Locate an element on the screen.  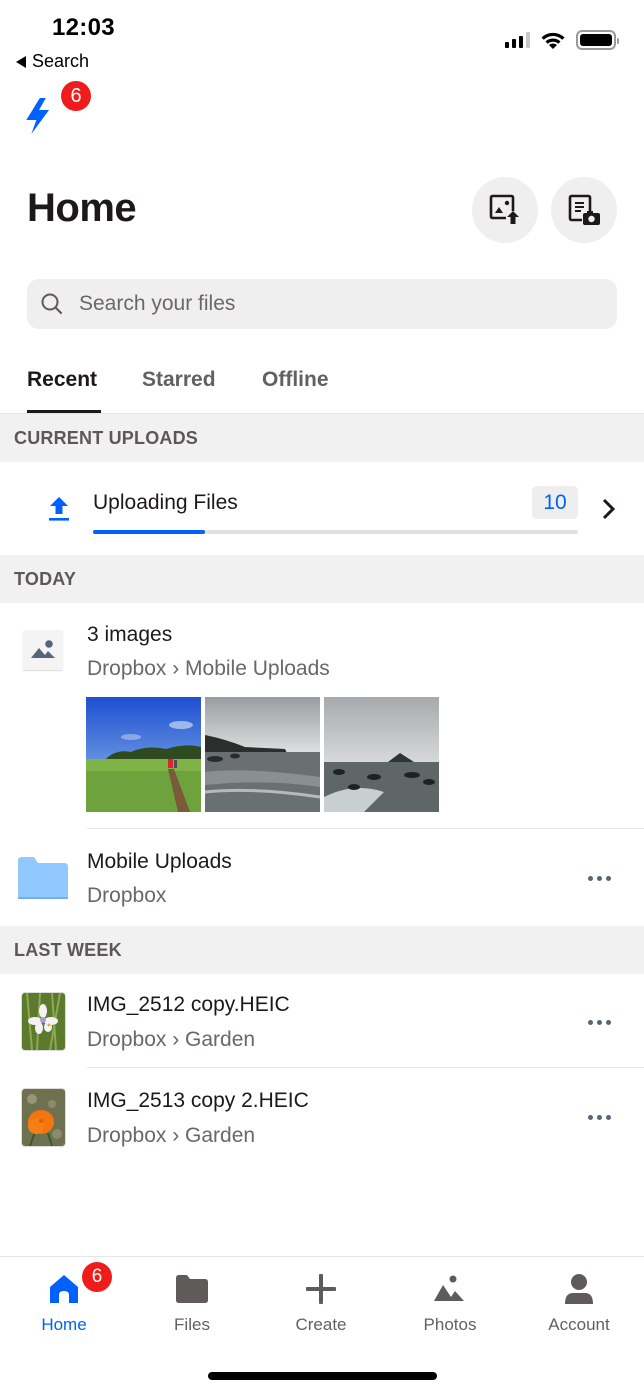
section-header-last-week: LAST WEEK is located at coordinates (322, 950).